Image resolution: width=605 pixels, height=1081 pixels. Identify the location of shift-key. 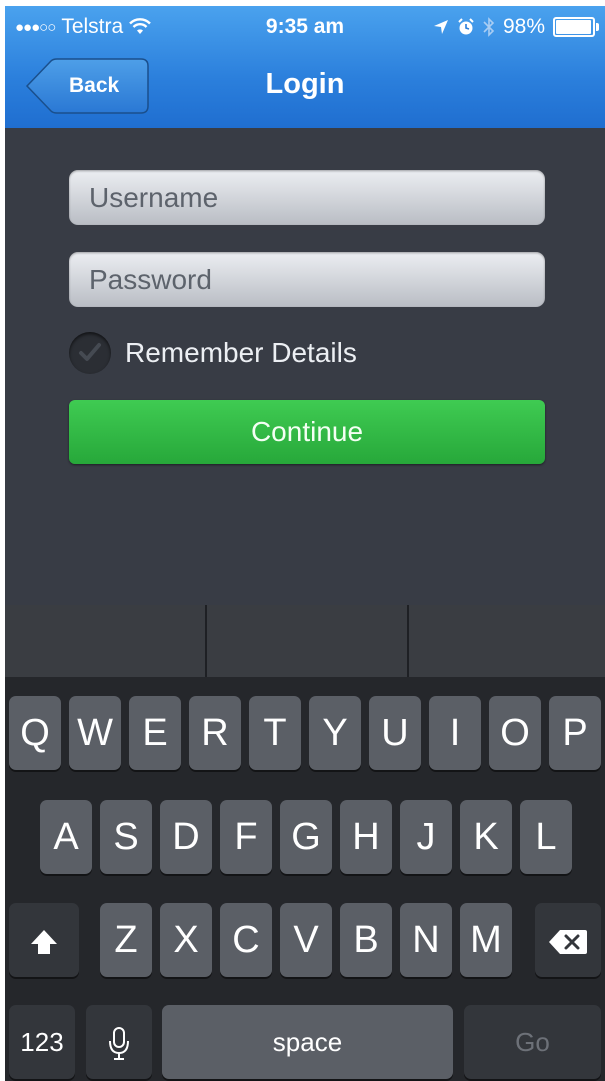
(44, 940).